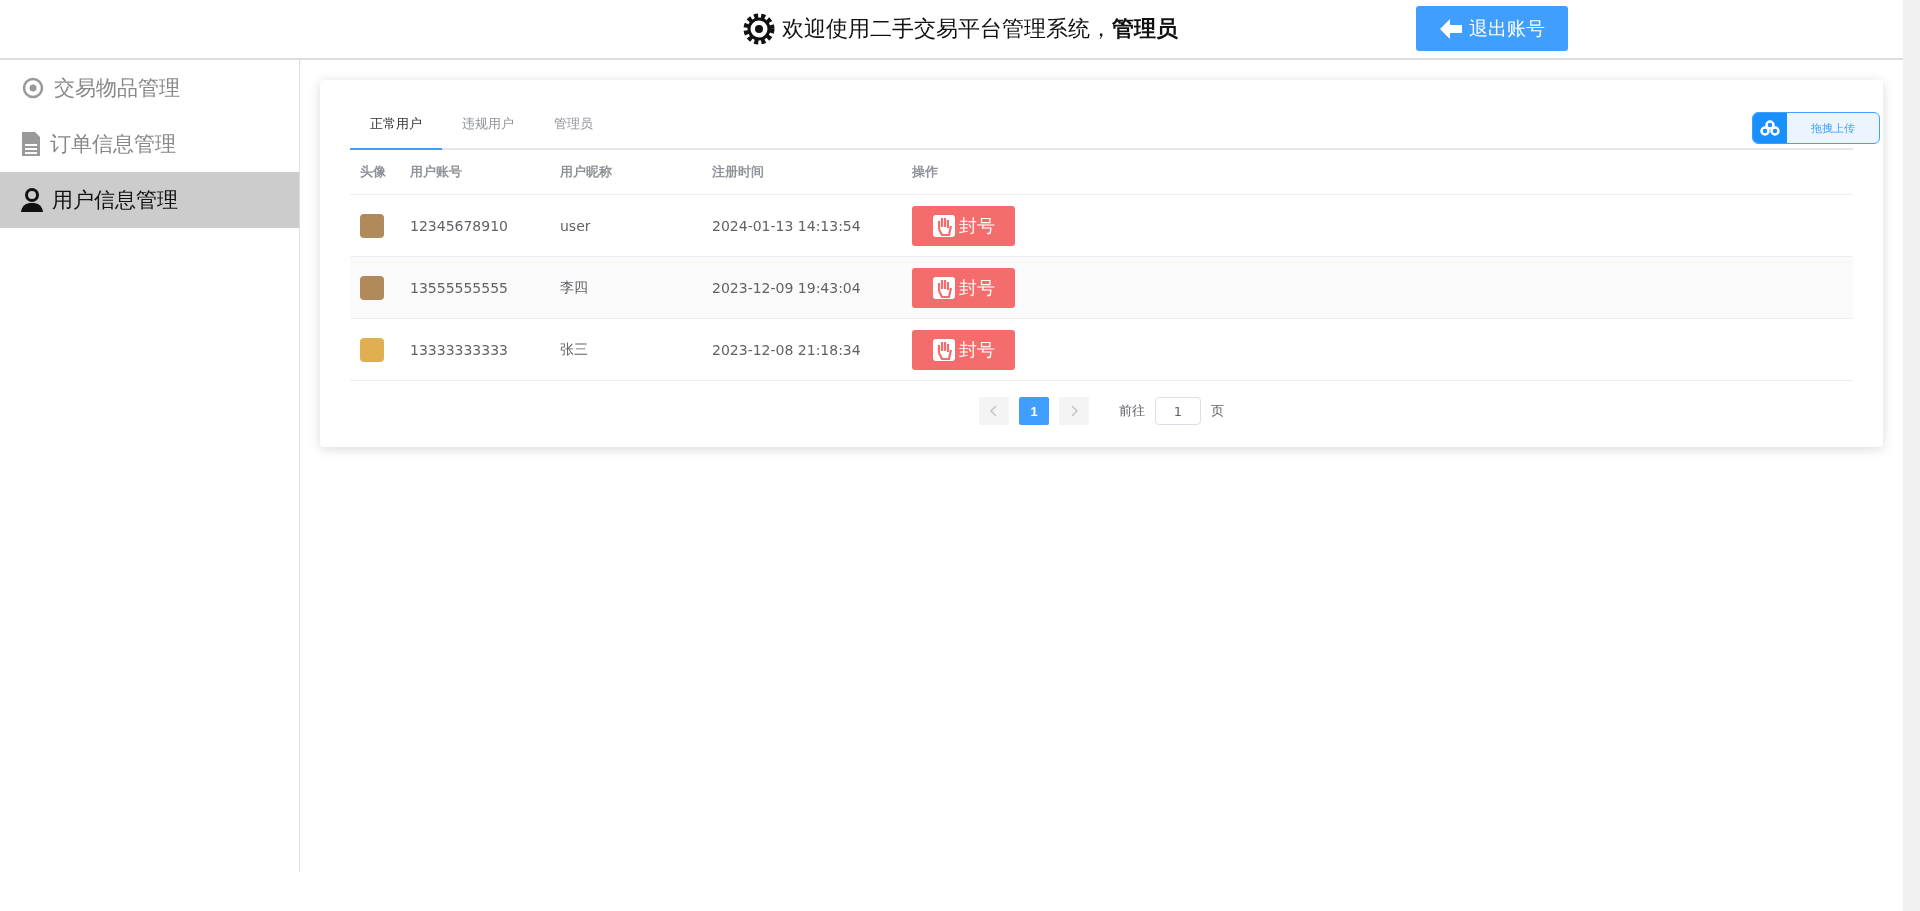 This screenshot has height=911, width=1920. I want to click on sidebar-label: 交易物品管理, so click(117, 88).